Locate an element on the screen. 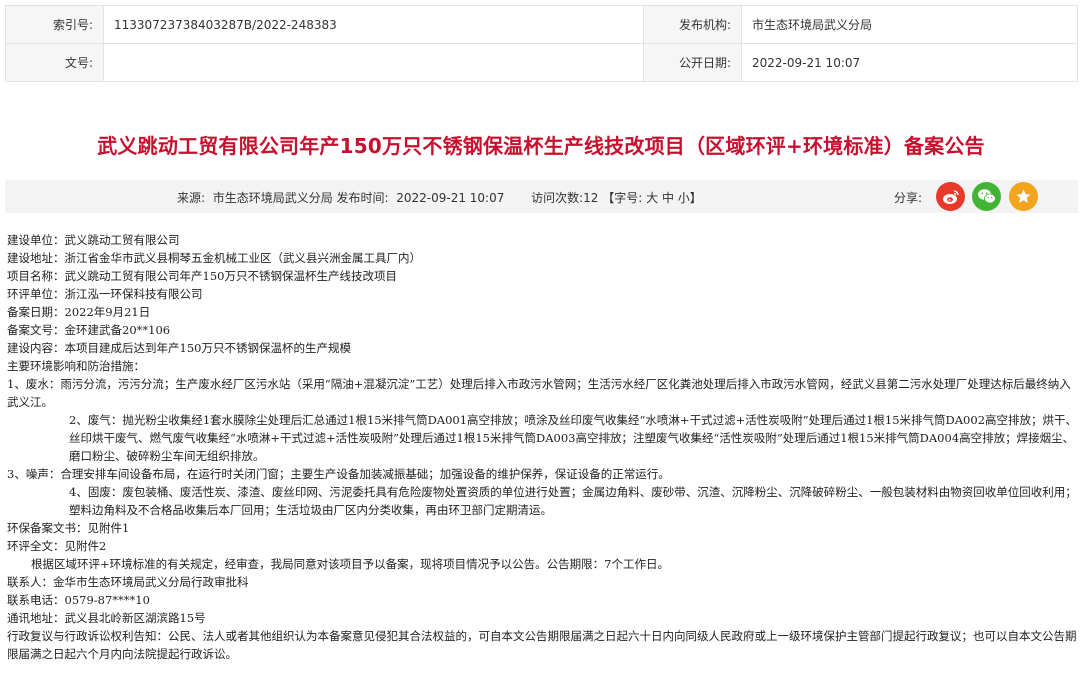 This screenshot has height=674, width=1082. line-eia-unit: 环评单位：浙江泓一环保科技有限公司 is located at coordinates (105, 294).